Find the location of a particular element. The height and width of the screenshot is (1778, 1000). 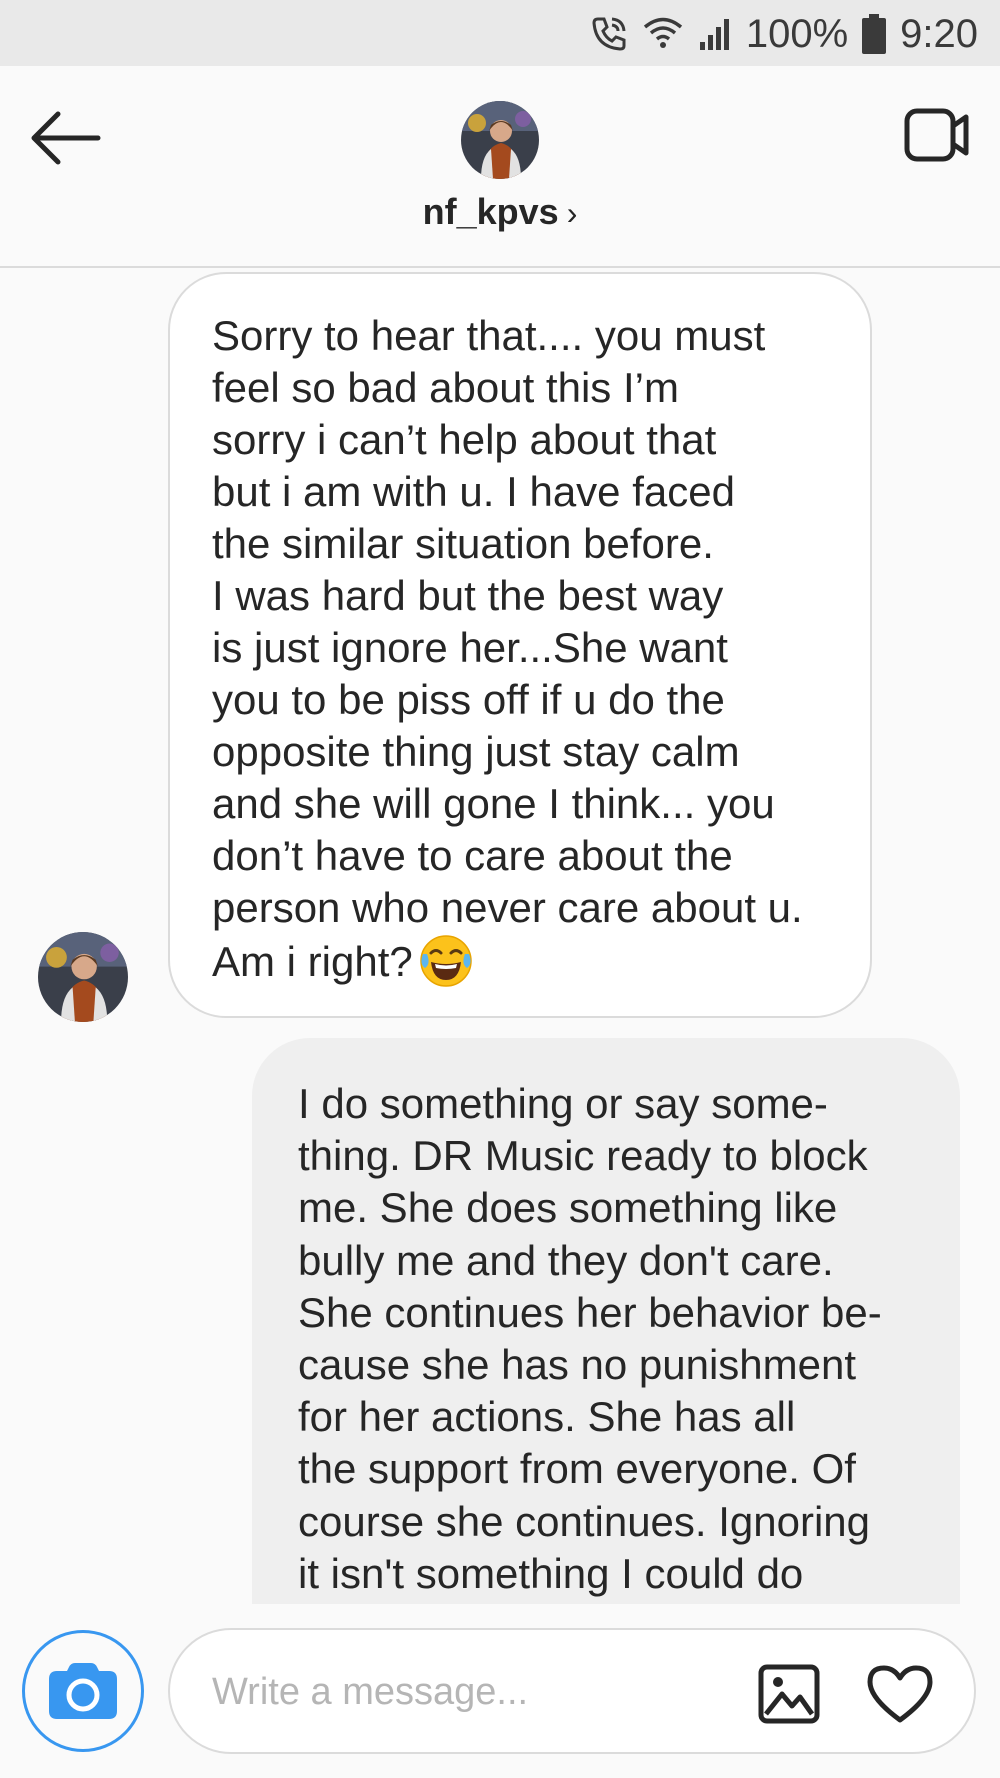

chat-header: nf_kpvs › is located at coordinates (500, 167).